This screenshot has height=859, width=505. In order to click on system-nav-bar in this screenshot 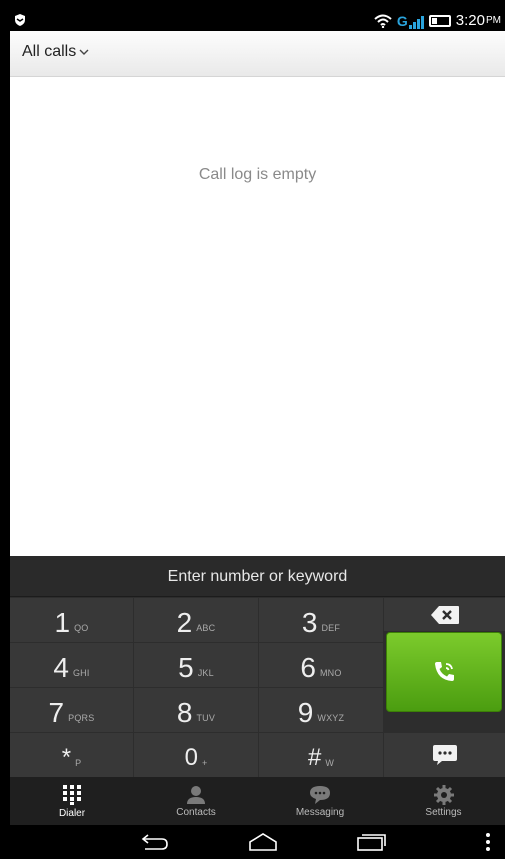, I will do `click(257, 842)`.